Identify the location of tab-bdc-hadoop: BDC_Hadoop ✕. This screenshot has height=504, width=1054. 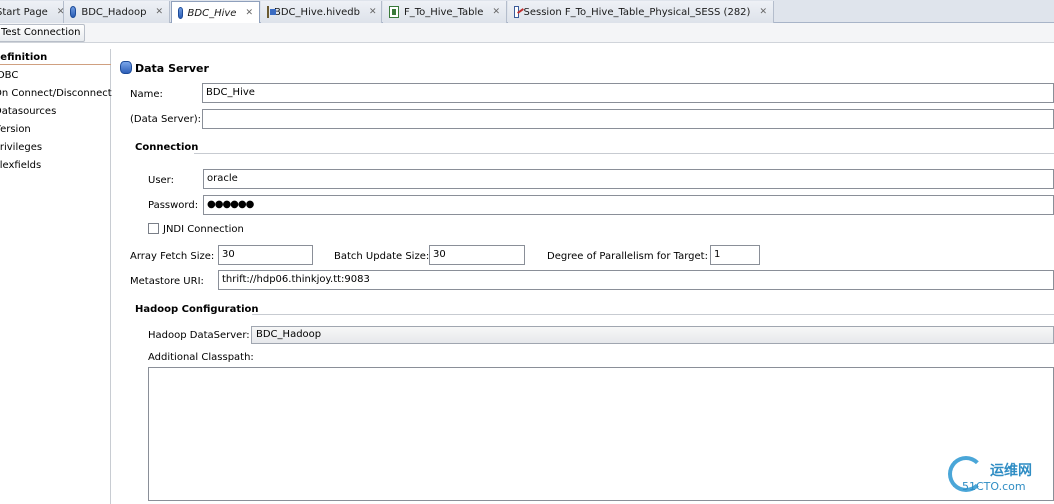
(117, 12).